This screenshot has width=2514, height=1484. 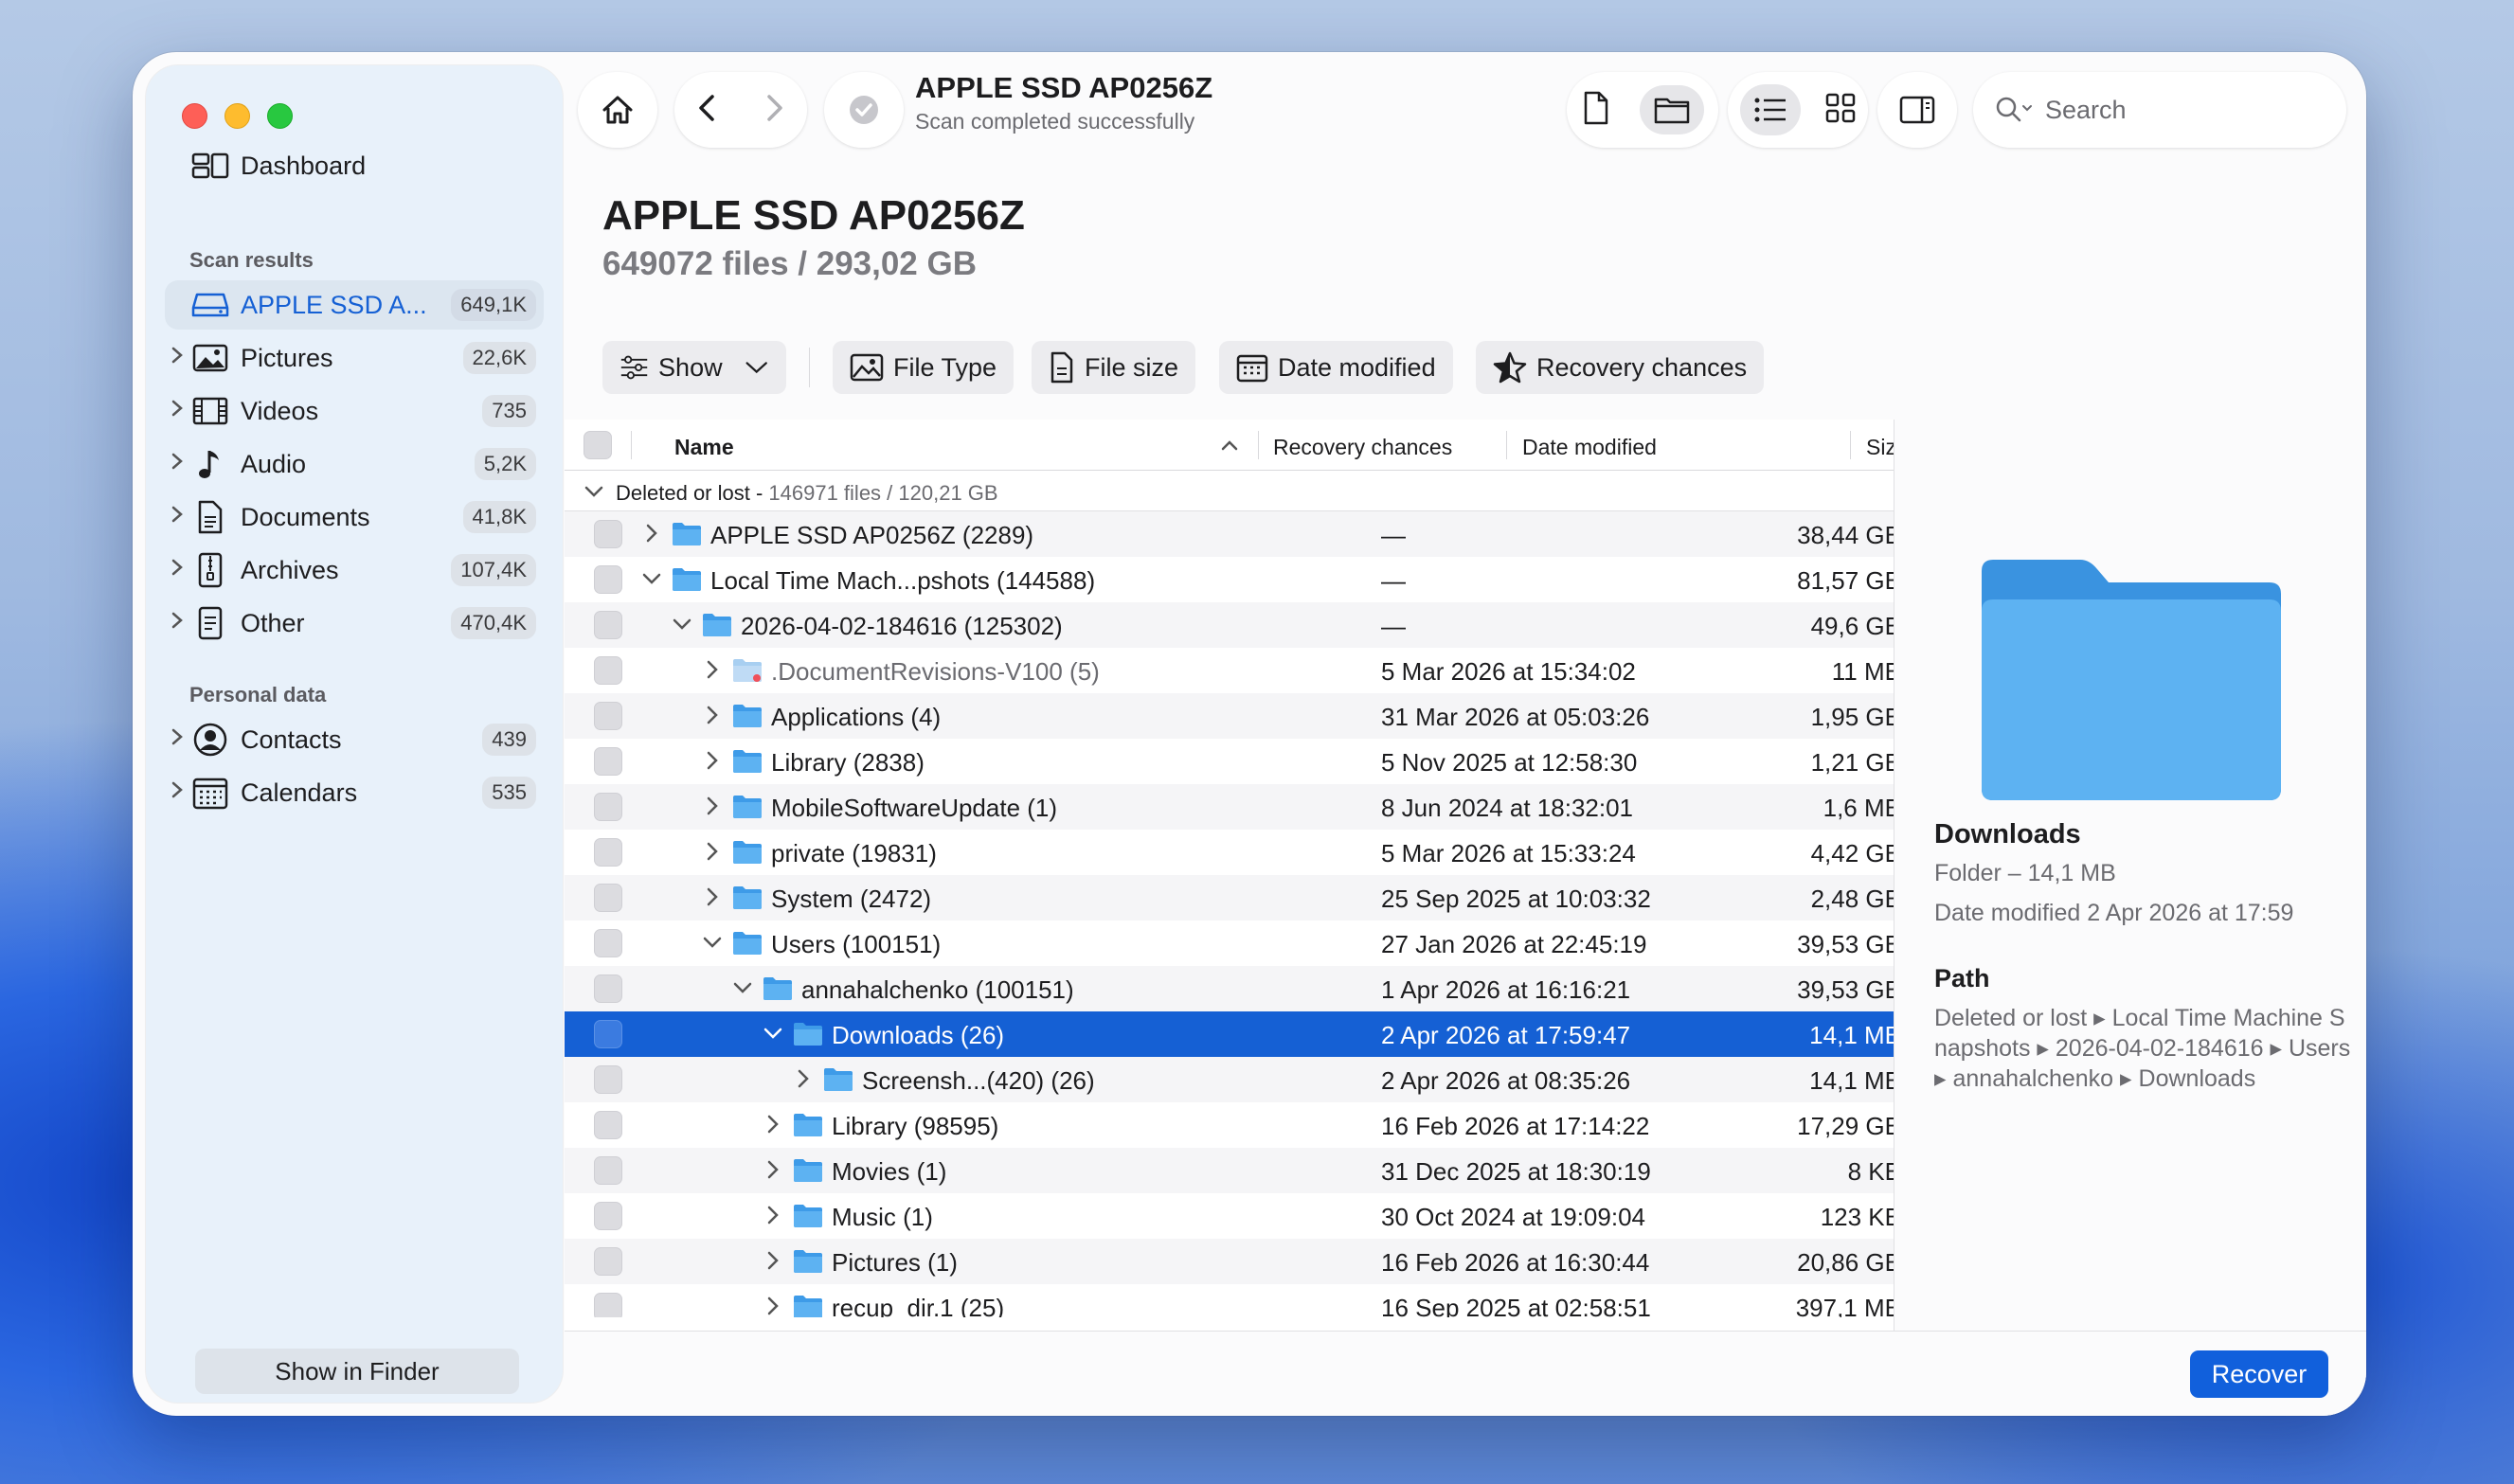 I want to click on search-field: Search, so click(x=2159, y=110).